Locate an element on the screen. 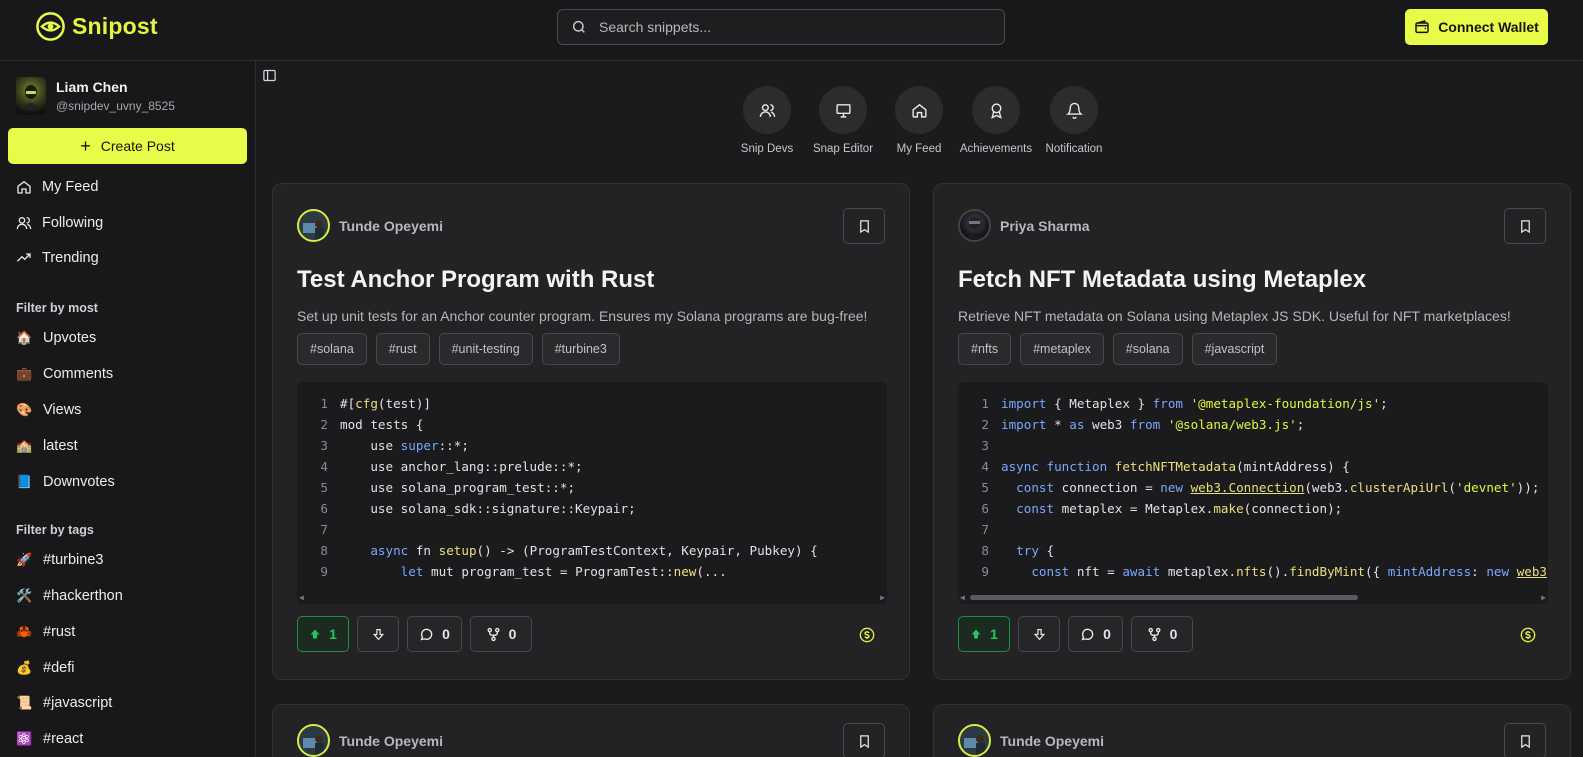  post-actions: 1 0 0 is located at coordinates (414, 634).